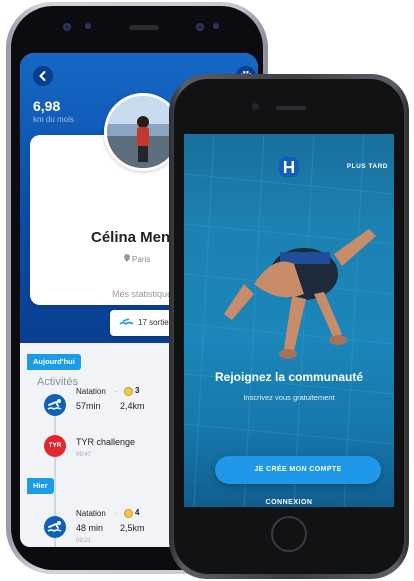  What do you see at coordinates (289, 534) in the screenshot?
I see `home-button` at bounding box center [289, 534].